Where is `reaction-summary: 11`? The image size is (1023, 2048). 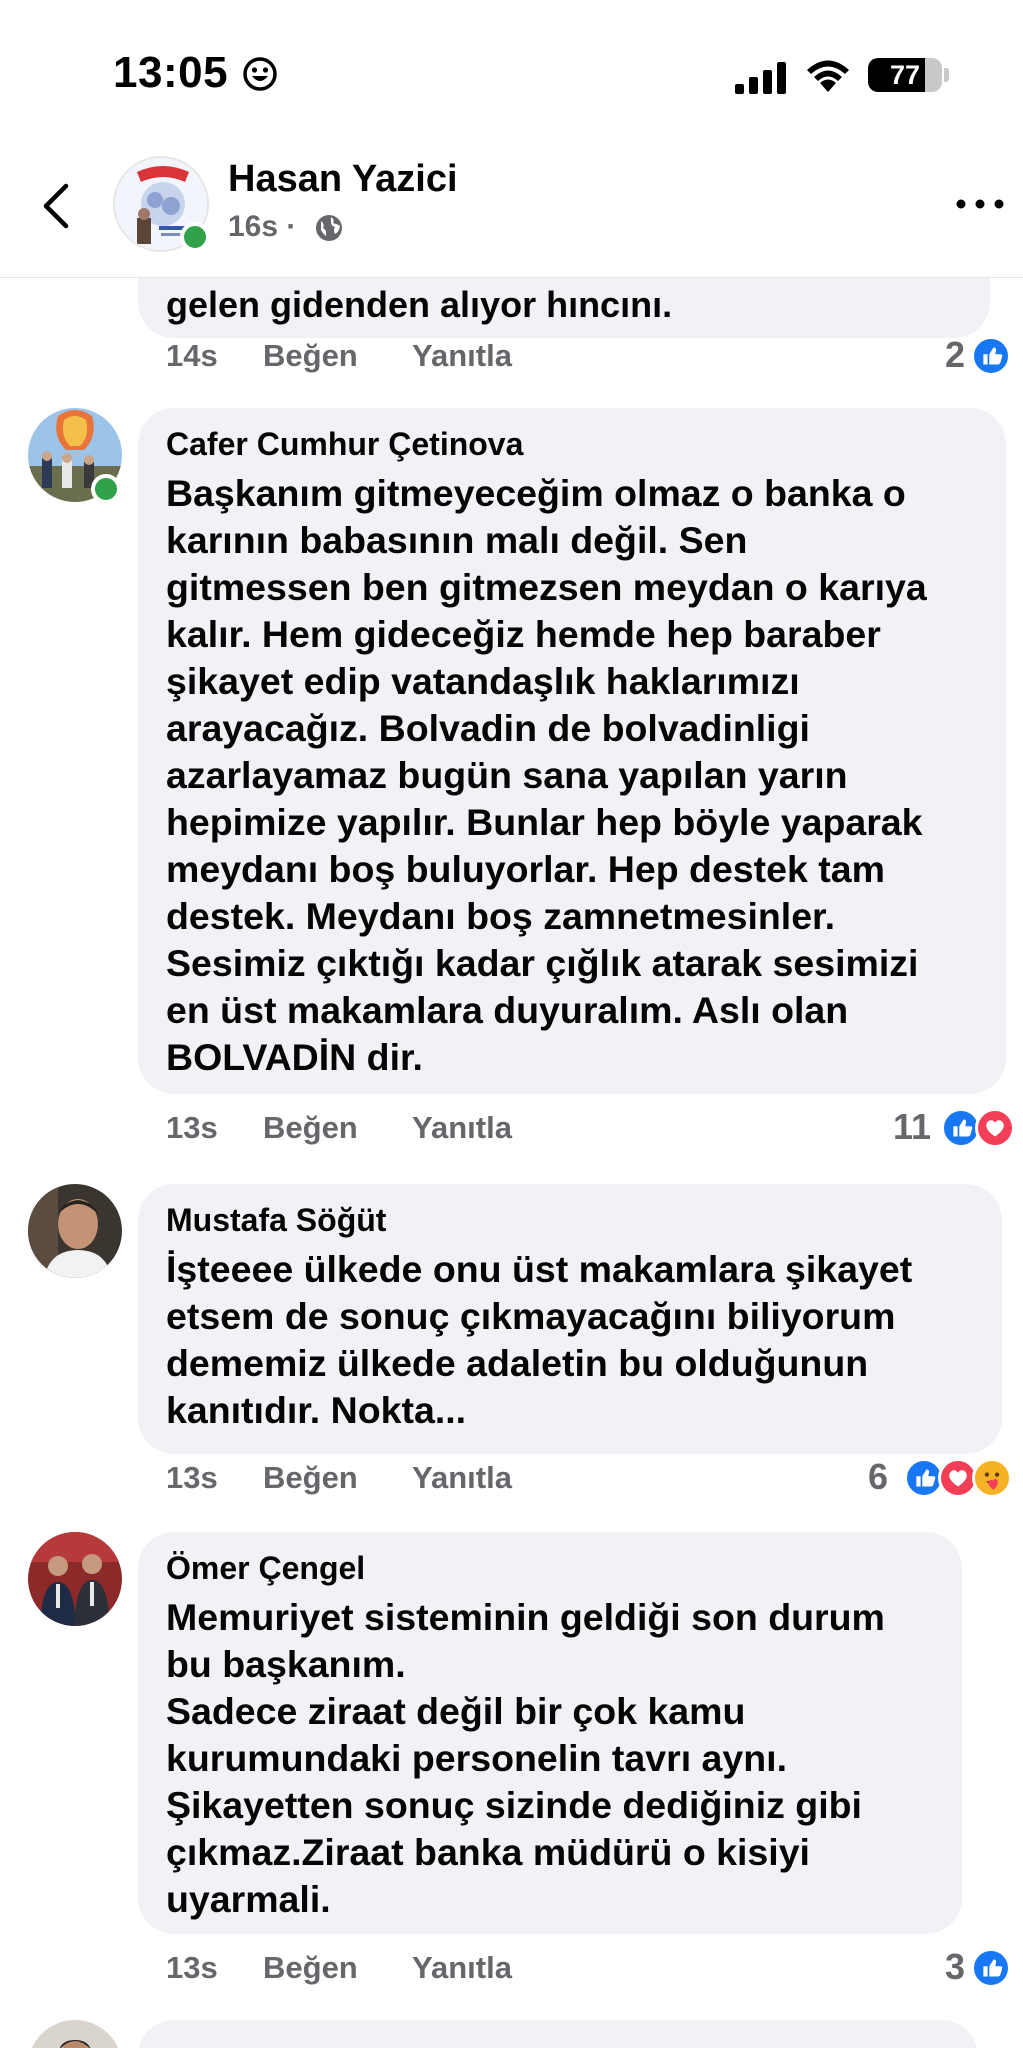 reaction-summary: 11 is located at coordinates (958, 1128).